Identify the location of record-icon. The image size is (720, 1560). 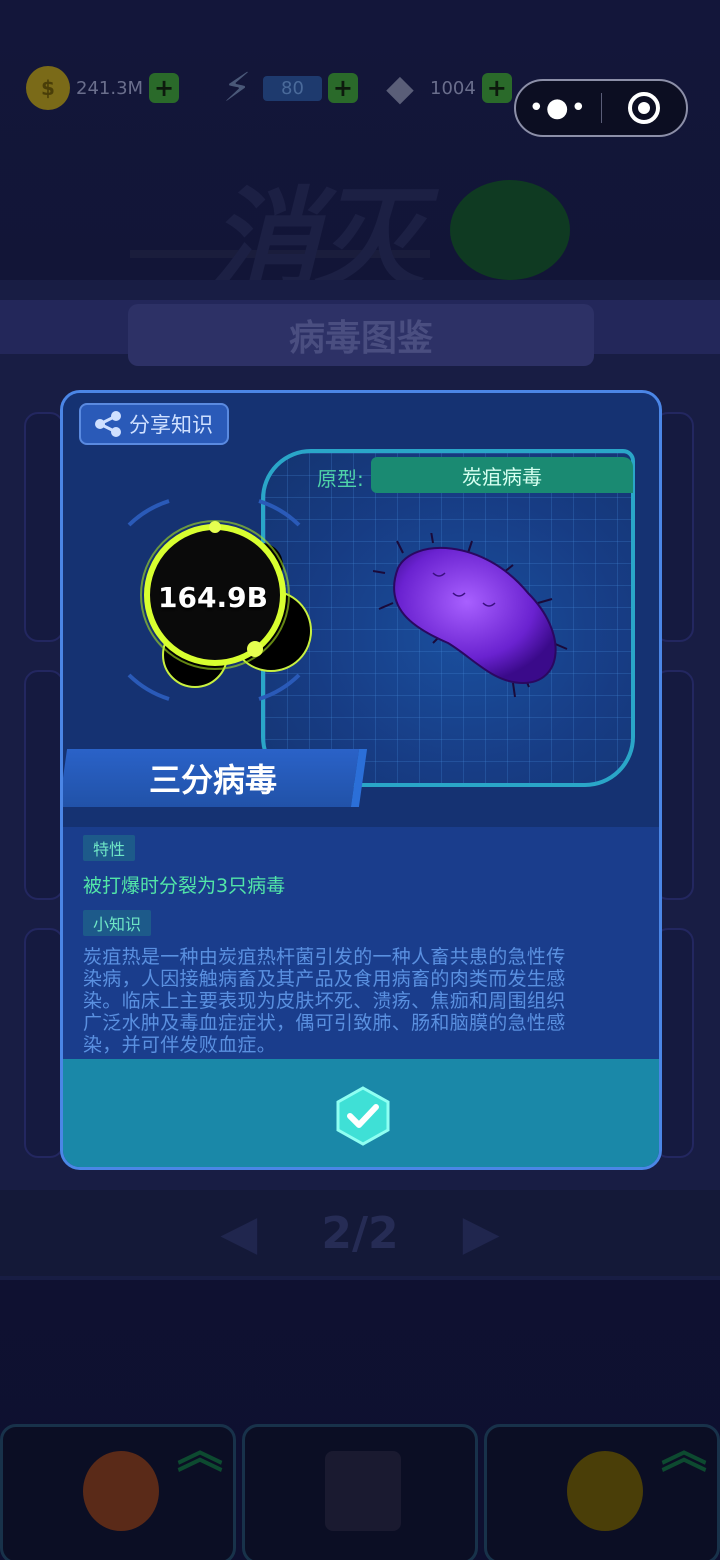
(643, 108).